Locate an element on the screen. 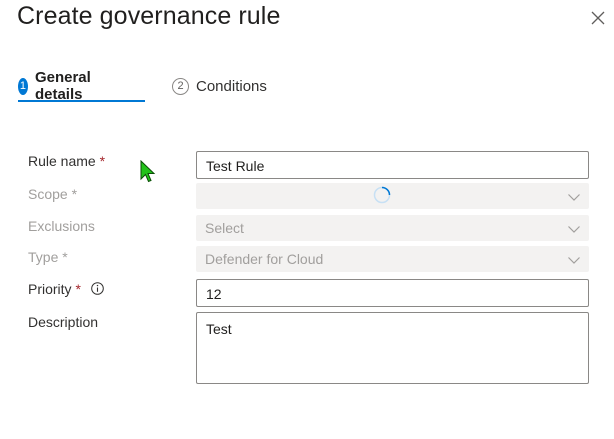  type-dropdown: Defender for Cloud is located at coordinates (392, 259).